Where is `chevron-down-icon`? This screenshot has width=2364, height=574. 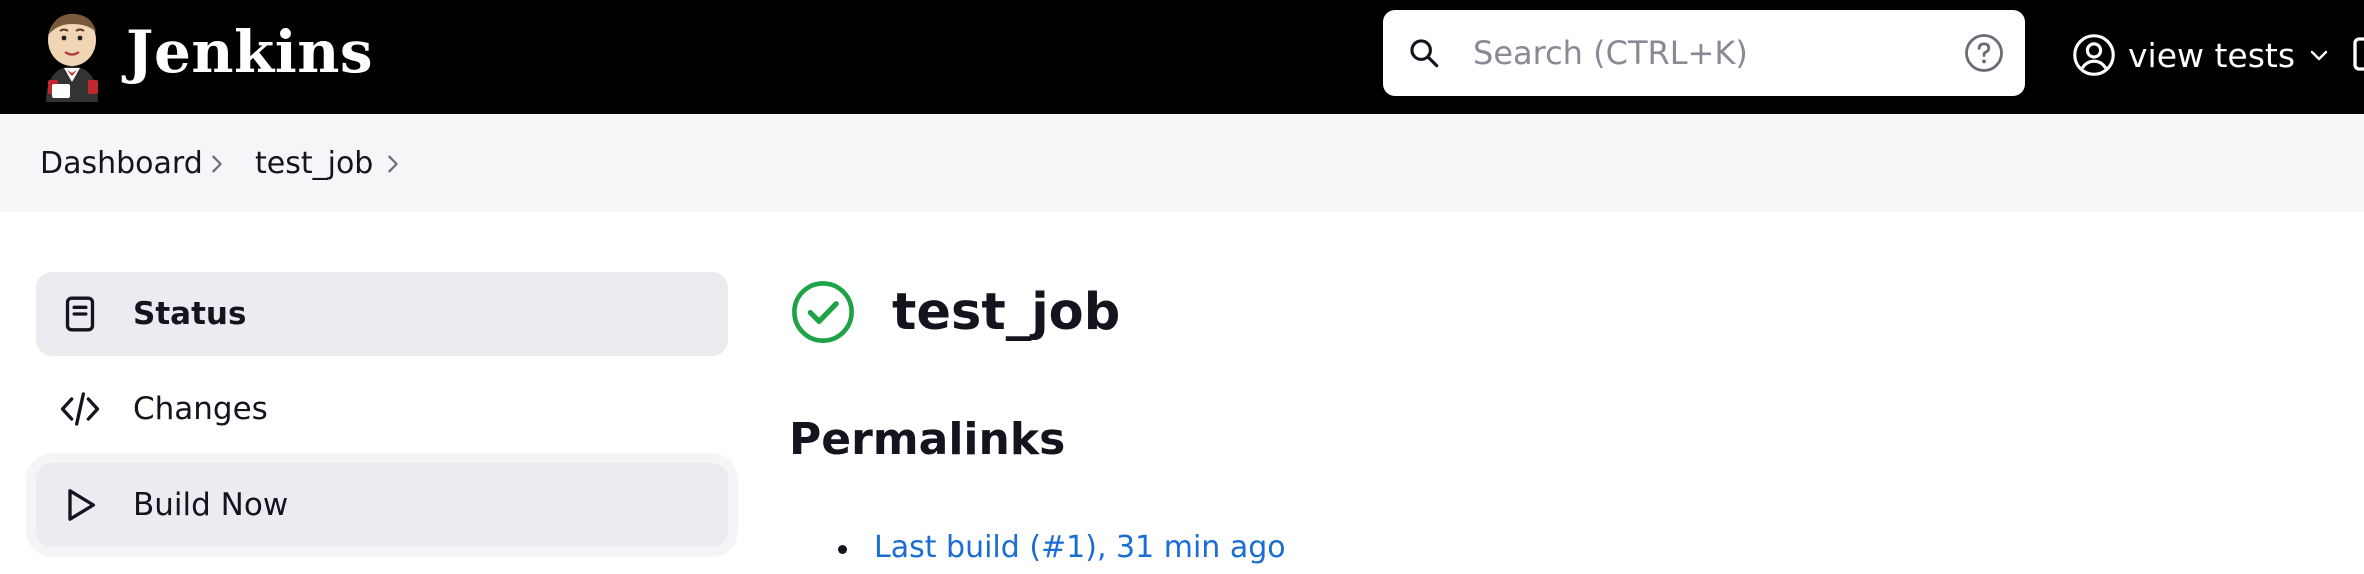
chevron-down-icon is located at coordinates (2319, 55).